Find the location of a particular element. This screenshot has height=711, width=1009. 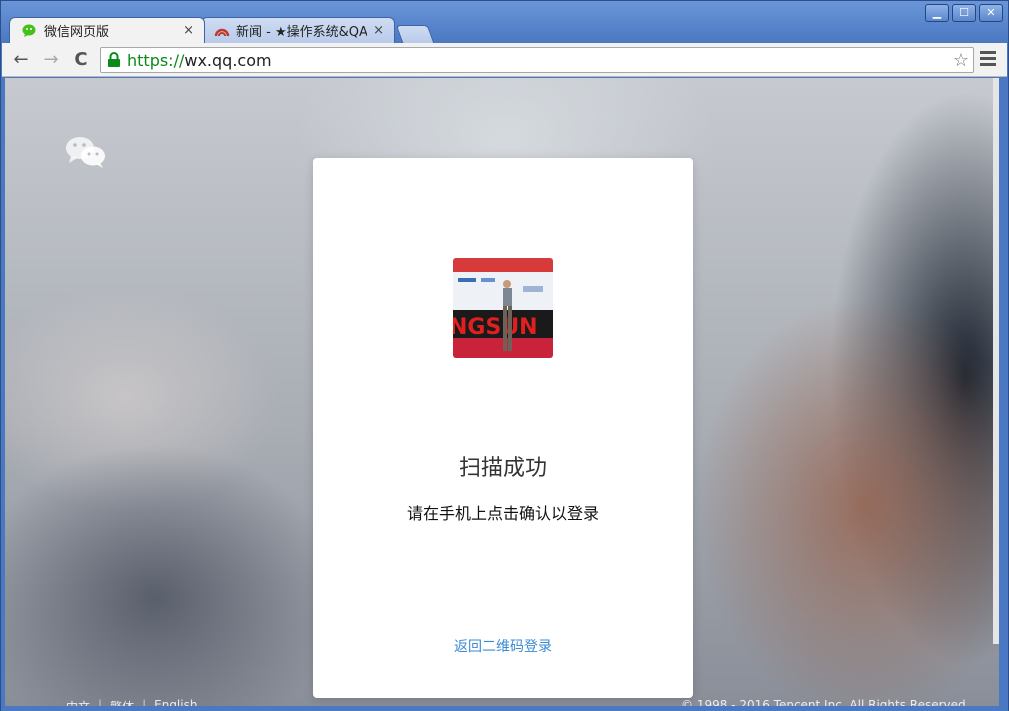

user-avatar: NGSUN is located at coordinates (503, 308).